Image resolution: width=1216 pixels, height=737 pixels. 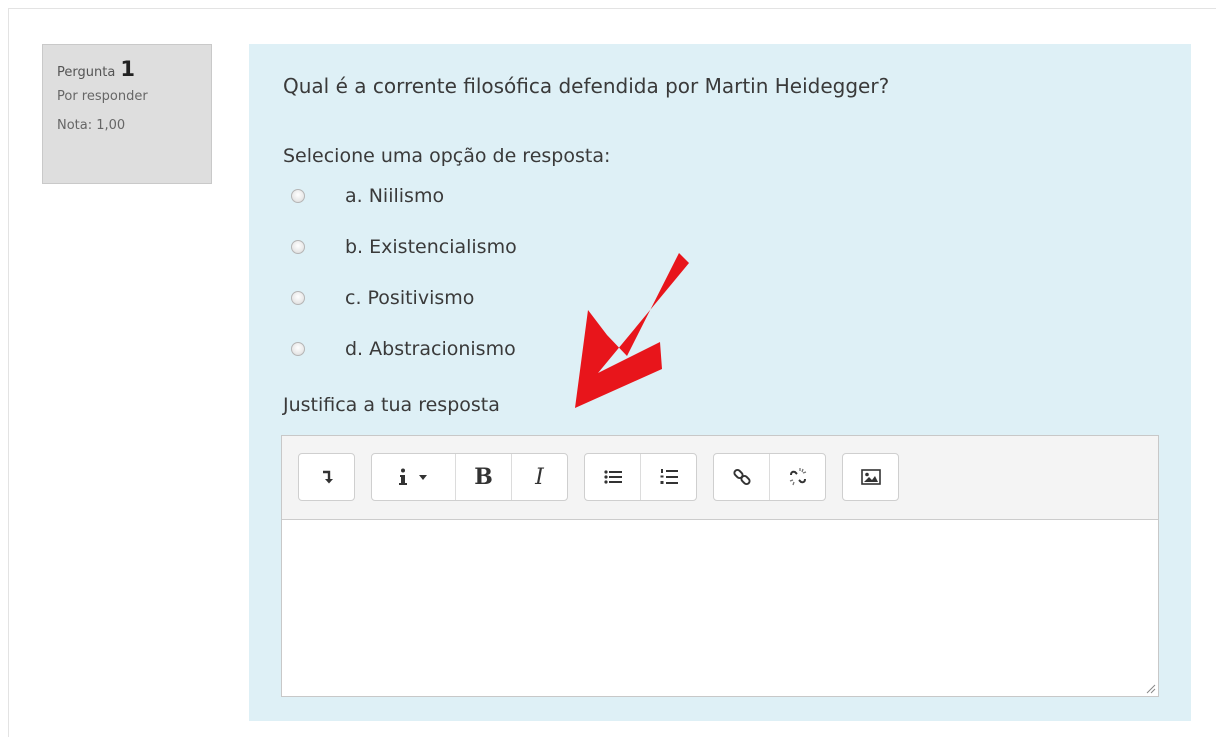 I want to click on insert-image-button, so click(x=870, y=477).